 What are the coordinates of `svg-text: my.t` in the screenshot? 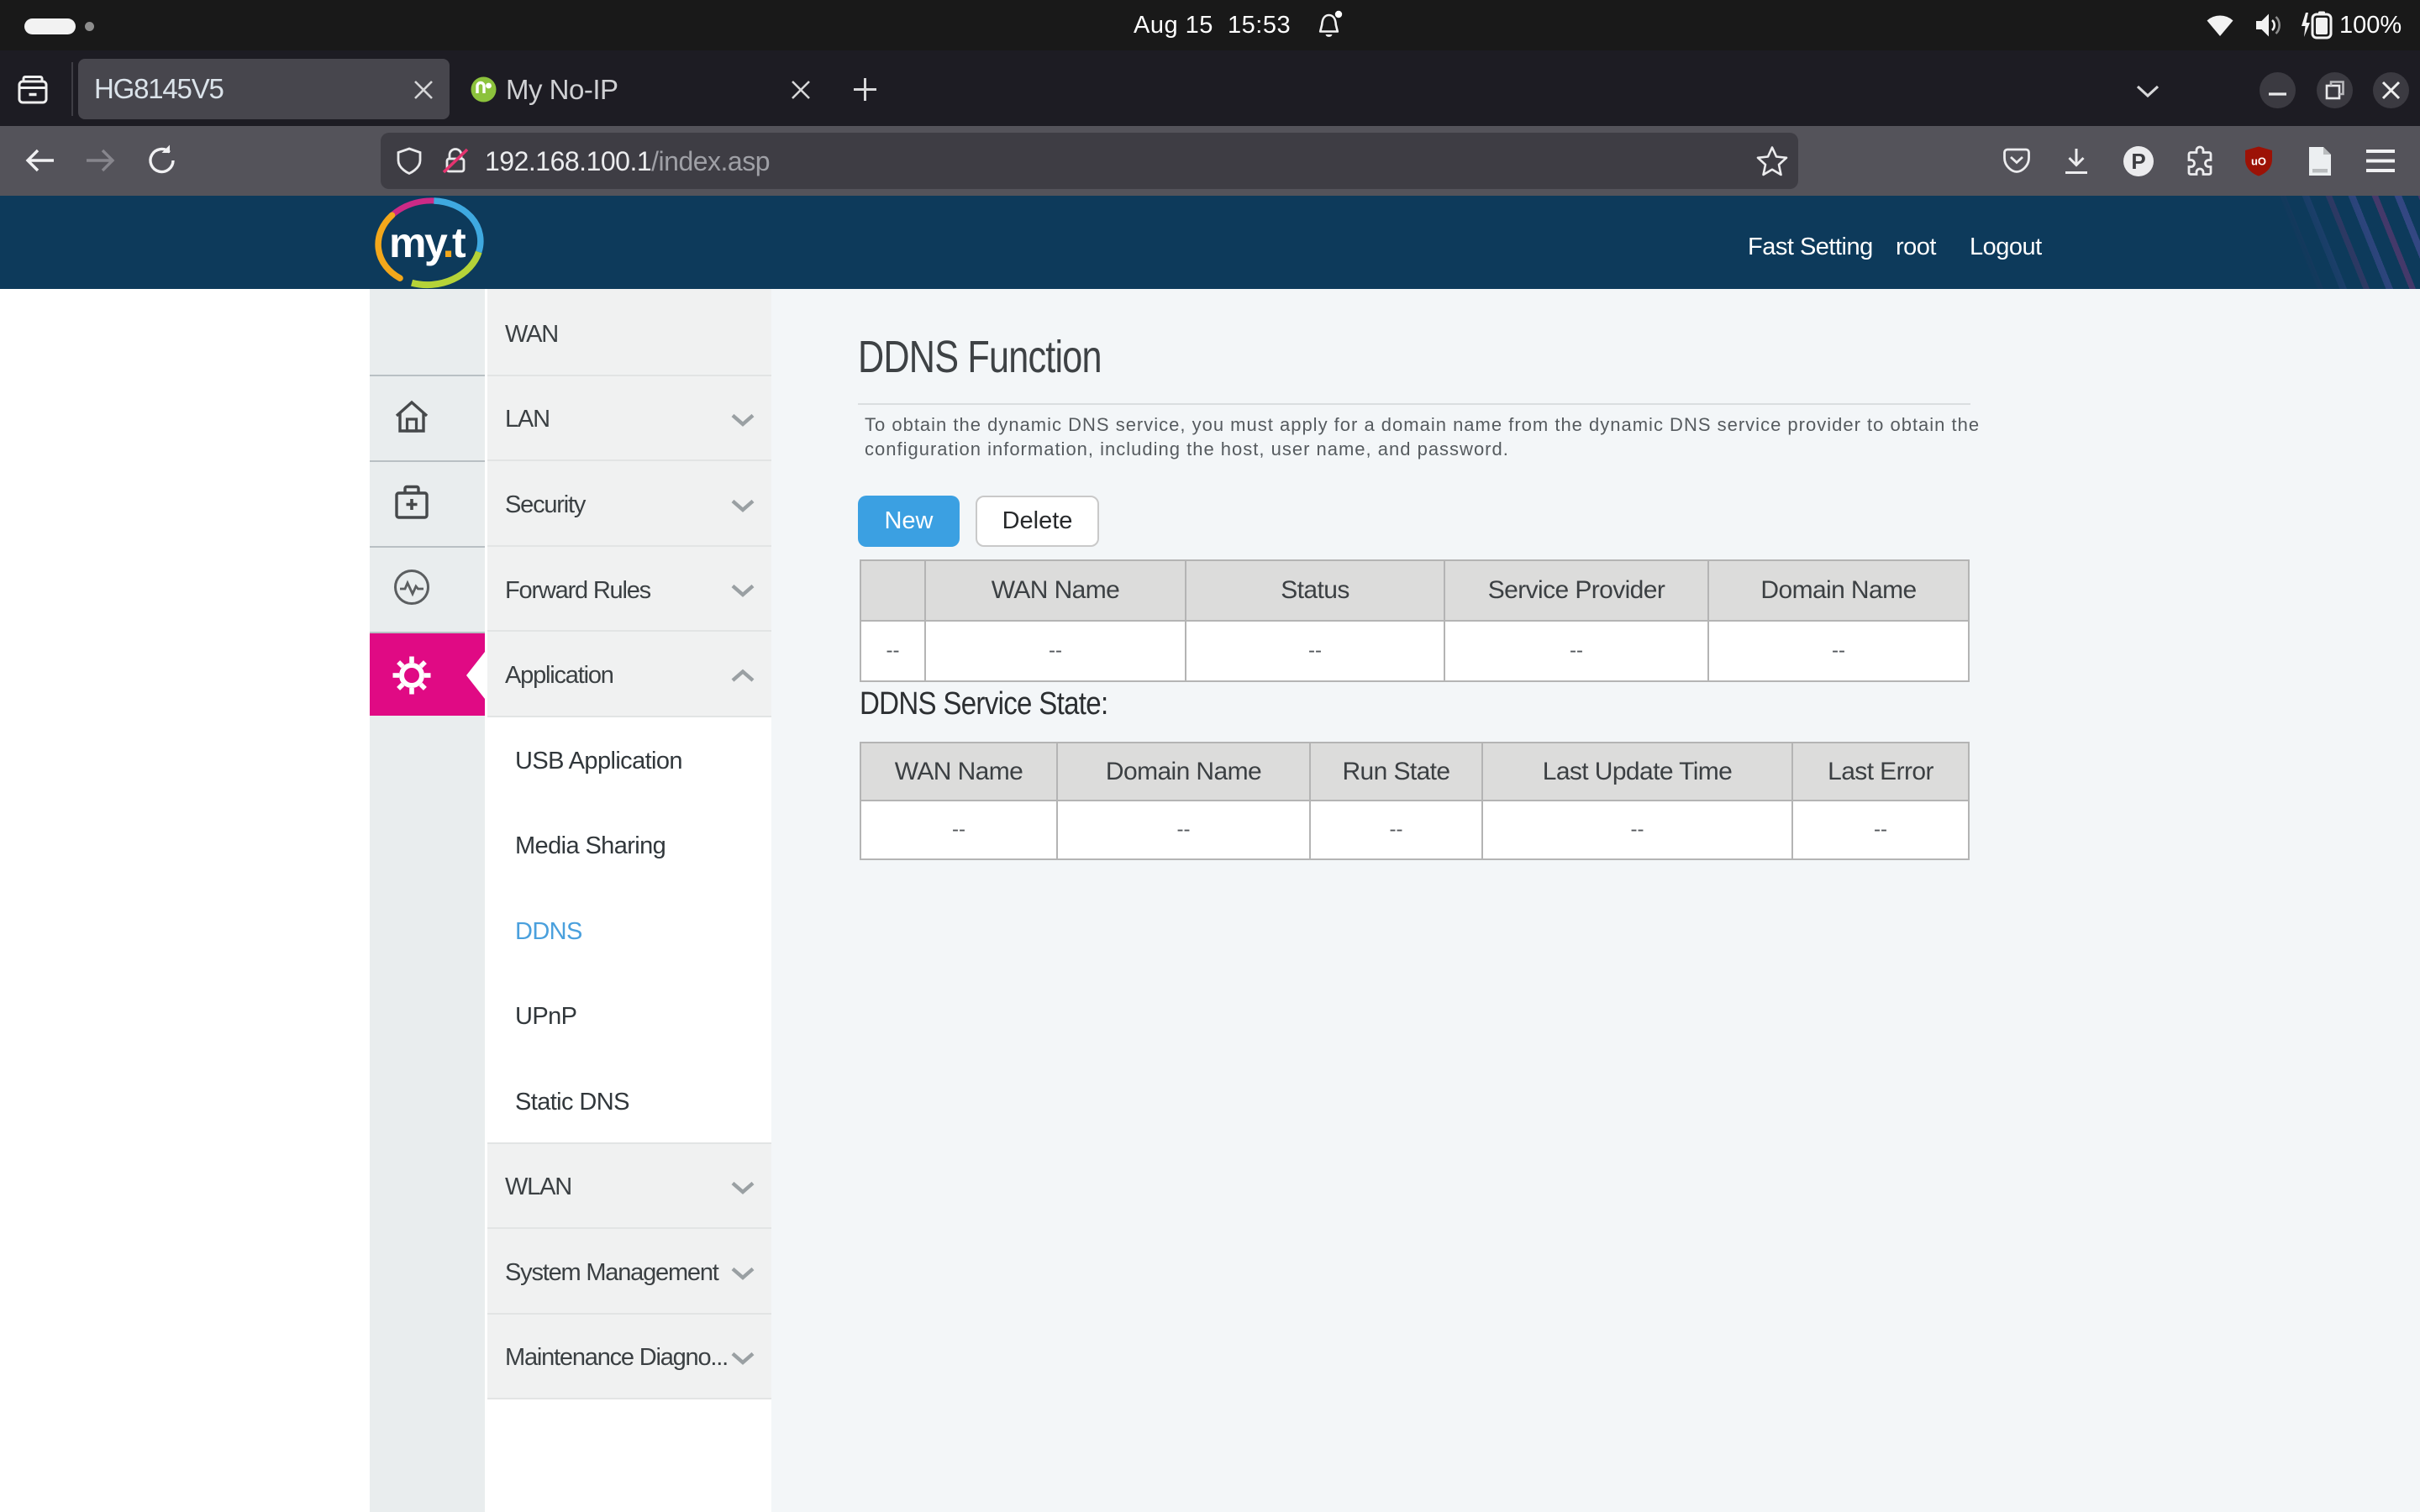 It's located at (428, 242).